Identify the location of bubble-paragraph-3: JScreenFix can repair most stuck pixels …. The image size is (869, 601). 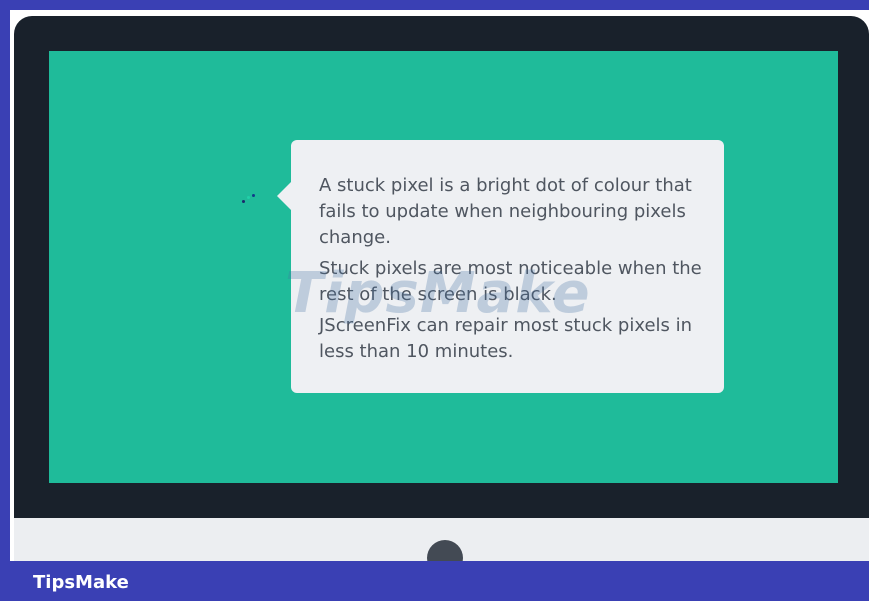
(506, 338).